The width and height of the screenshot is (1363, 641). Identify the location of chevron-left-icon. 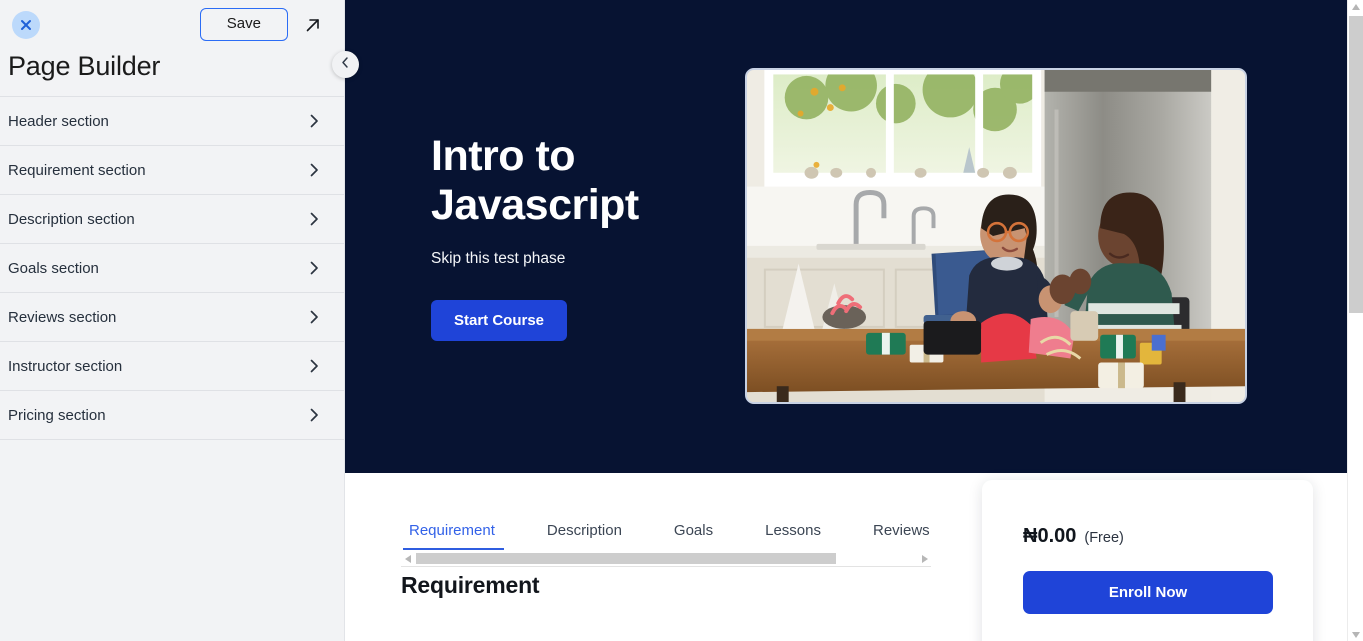
(345, 65).